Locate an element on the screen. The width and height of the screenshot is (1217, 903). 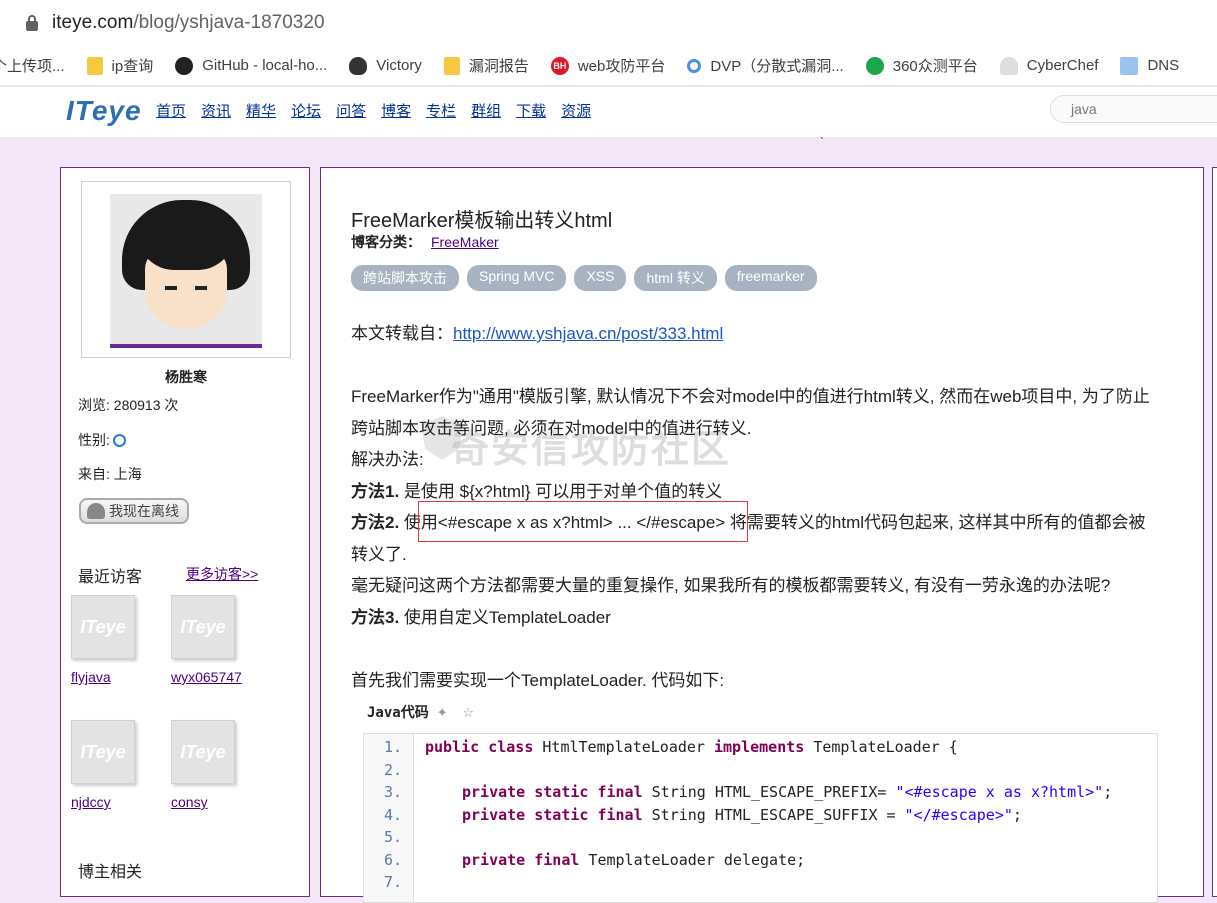
bookmark-item: BHweb攻防平台 is located at coordinates (608, 65).